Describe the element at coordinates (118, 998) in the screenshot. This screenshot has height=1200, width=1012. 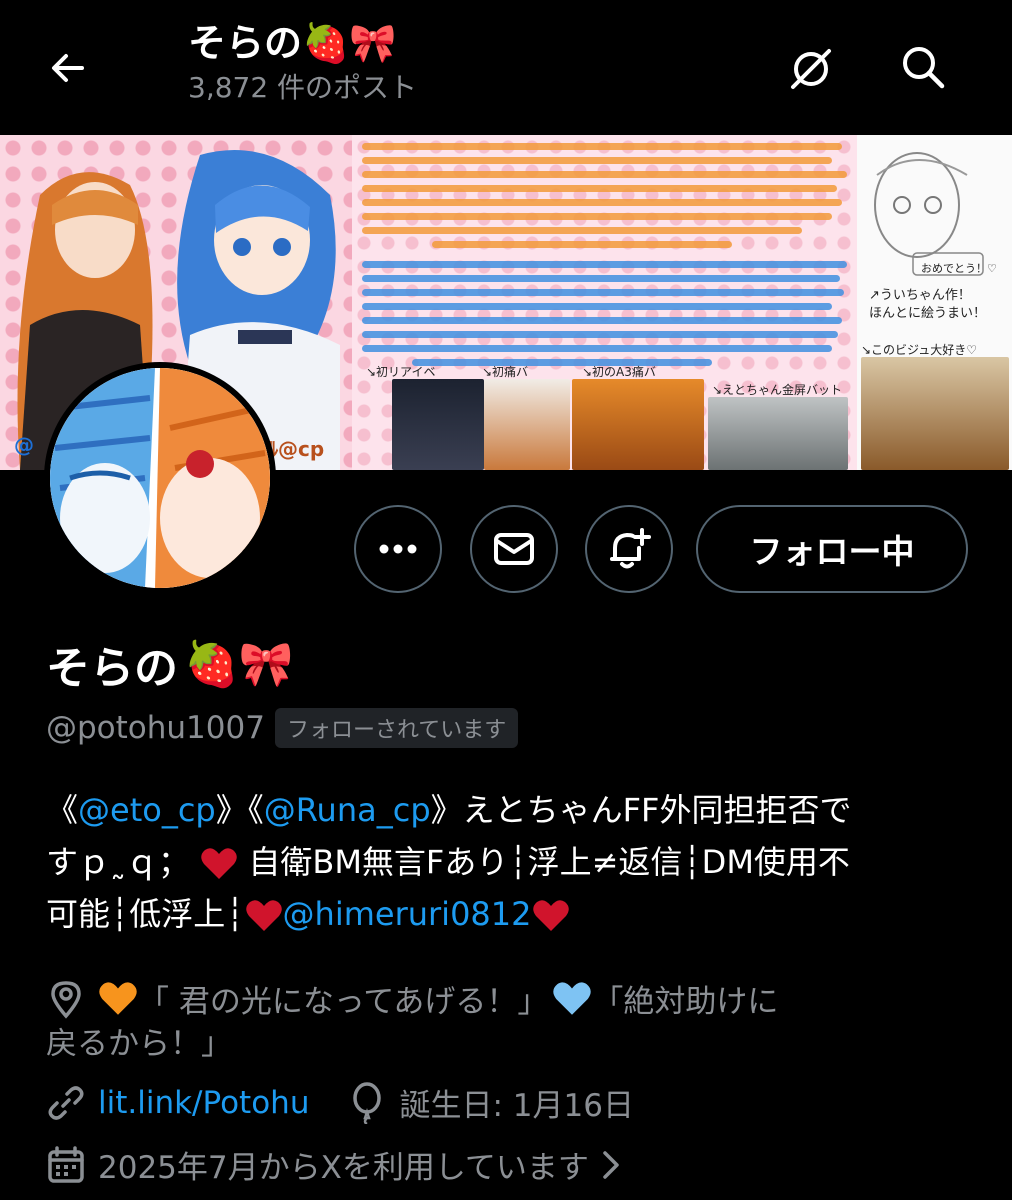
I see `orange-heart-icon` at that location.